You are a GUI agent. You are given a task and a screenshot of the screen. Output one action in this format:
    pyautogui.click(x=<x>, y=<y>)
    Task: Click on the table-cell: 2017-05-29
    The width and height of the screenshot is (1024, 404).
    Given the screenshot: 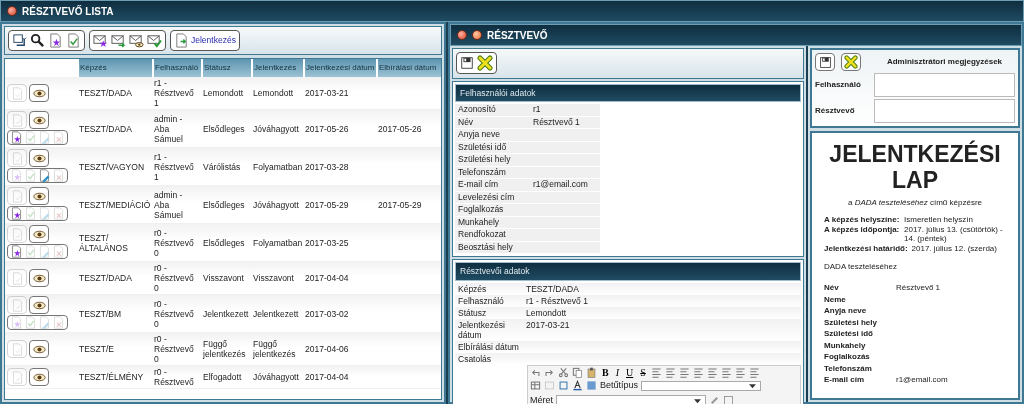 What is the action you would take?
    pyautogui.click(x=400, y=204)
    